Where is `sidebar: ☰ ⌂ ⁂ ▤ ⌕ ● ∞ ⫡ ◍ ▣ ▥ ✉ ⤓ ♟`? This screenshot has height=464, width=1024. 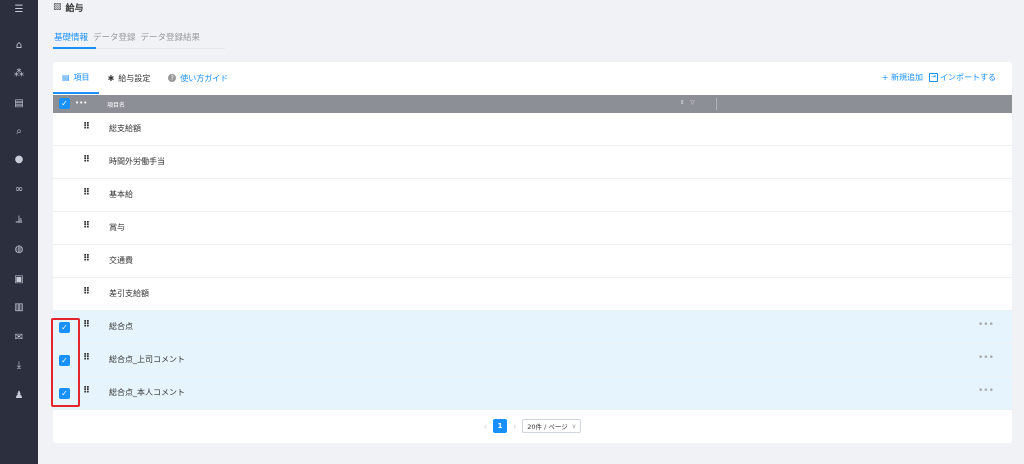 sidebar: ☰ ⌂ ⁂ ▤ ⌕ ● ∞ ⫡ ◍ ▣ ▥ ✉ ⤓ ♟ is located at coordinates (19, 232).